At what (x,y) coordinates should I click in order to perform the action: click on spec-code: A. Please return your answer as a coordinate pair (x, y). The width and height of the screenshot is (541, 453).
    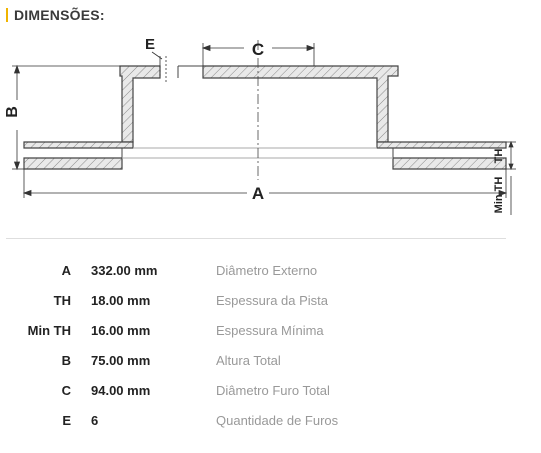
    Looking at the image, I should click on (66, 270).